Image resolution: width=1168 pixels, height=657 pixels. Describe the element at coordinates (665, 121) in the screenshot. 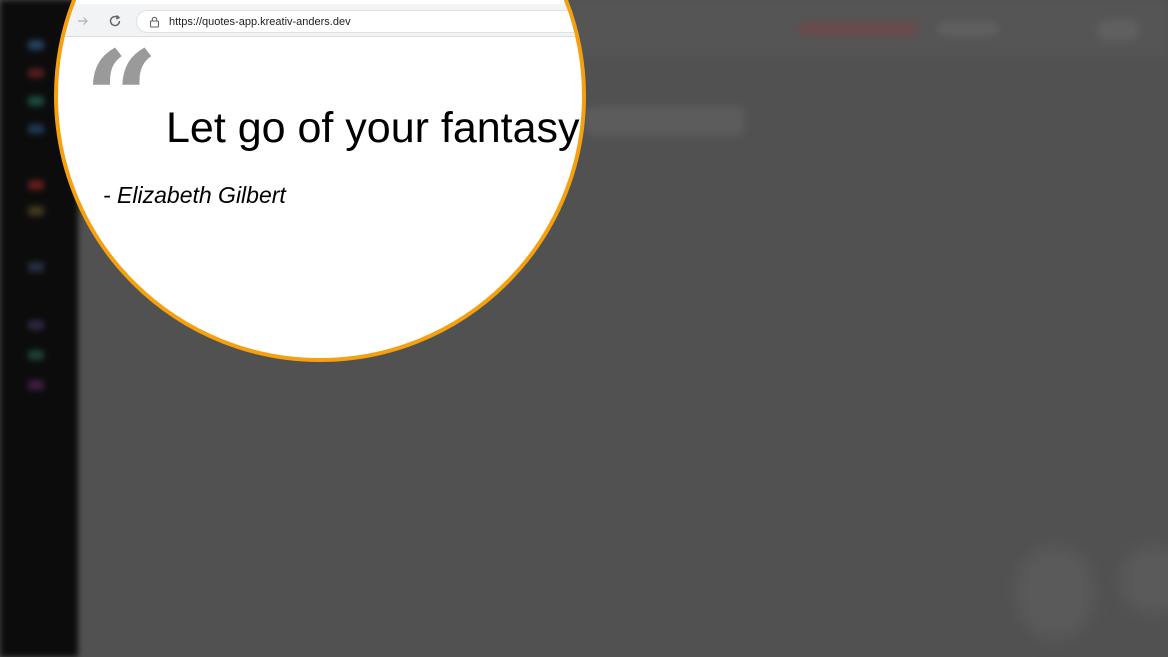

I see `background-heading-blur` at that location.